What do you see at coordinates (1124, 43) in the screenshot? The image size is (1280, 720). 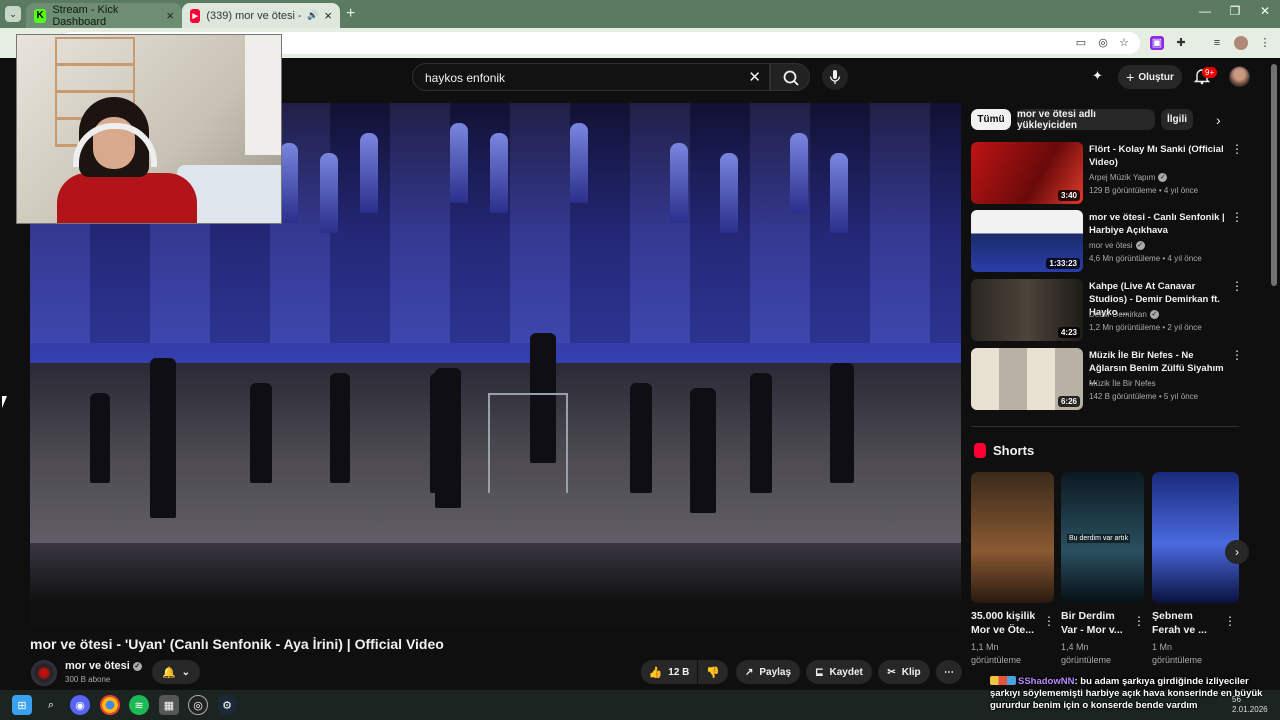 I see `bookmark-star-icon: ☆` at bounding box center [1124, 43].